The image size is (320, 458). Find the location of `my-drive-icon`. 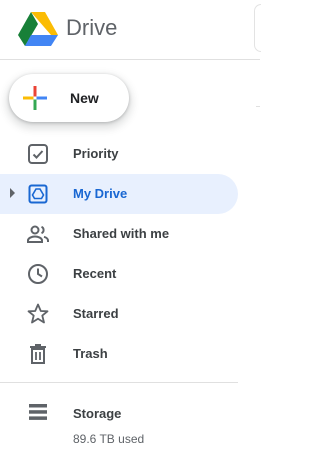

my-drive-icon is located at coordinates (38, 194).